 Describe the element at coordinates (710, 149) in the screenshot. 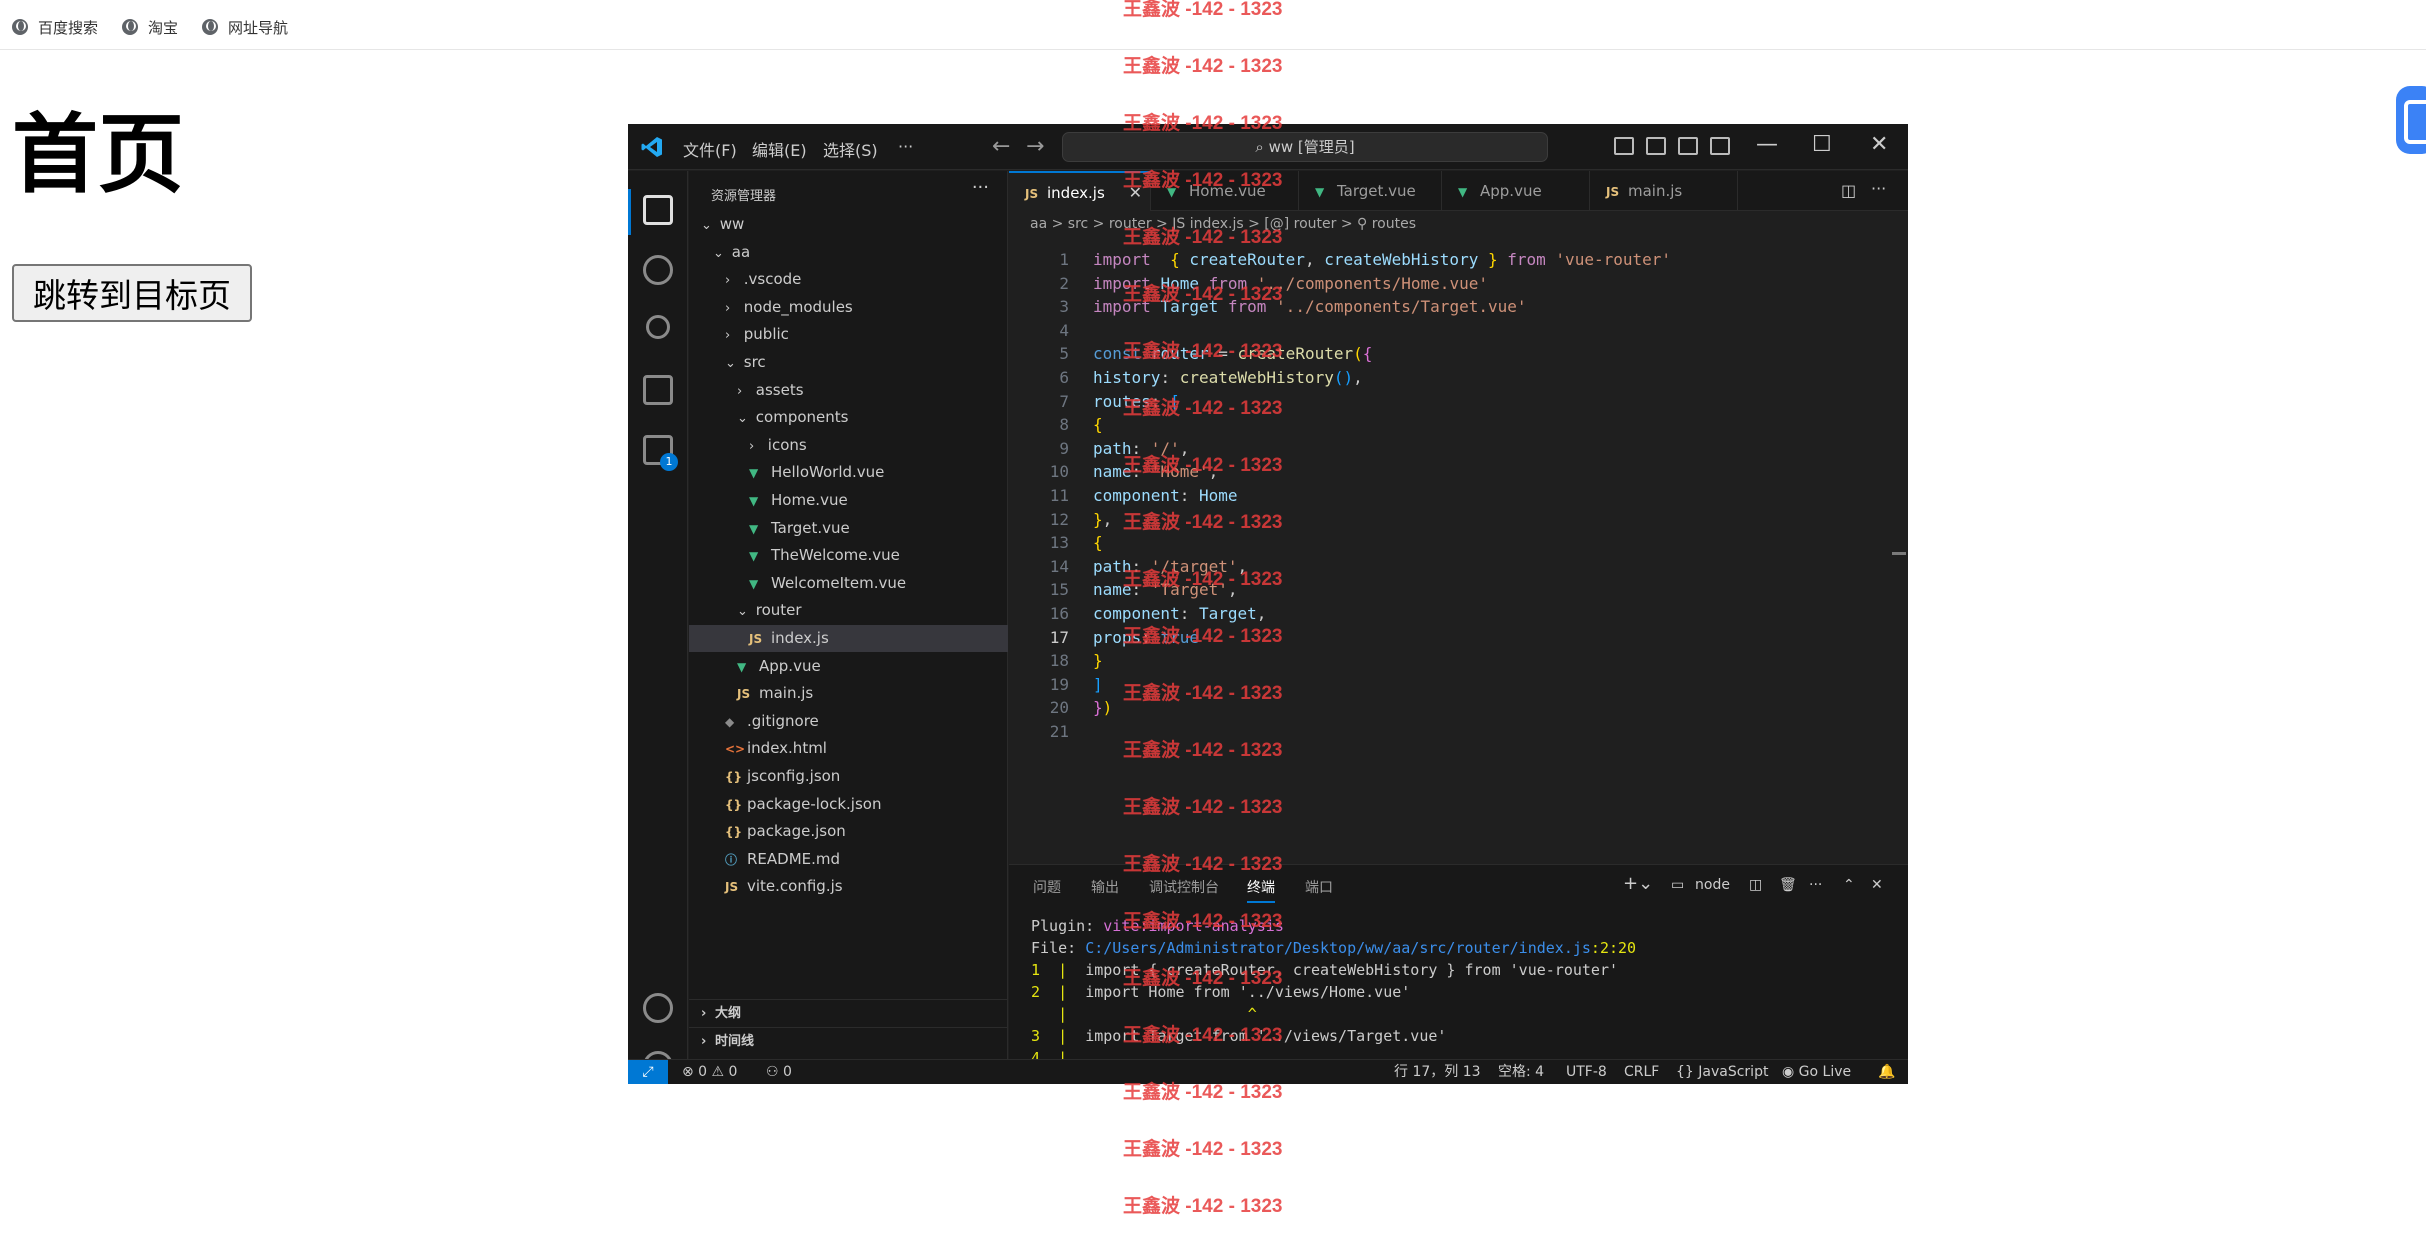

I see `menu-file: 文件(F)` at that location.